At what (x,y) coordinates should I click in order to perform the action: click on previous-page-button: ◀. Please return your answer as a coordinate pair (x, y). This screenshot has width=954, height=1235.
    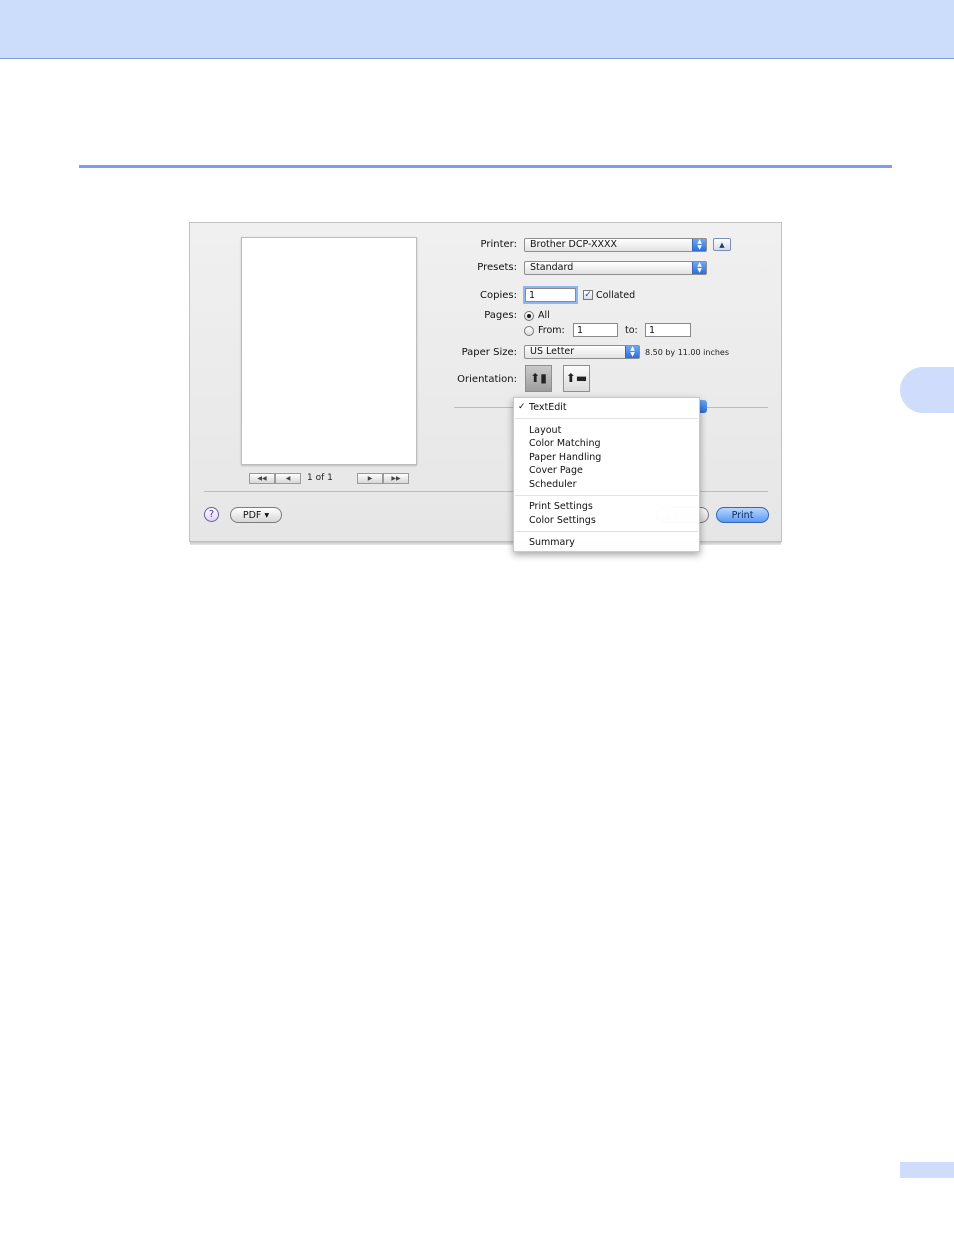
    Looking at the image, I should click on (288, 478).